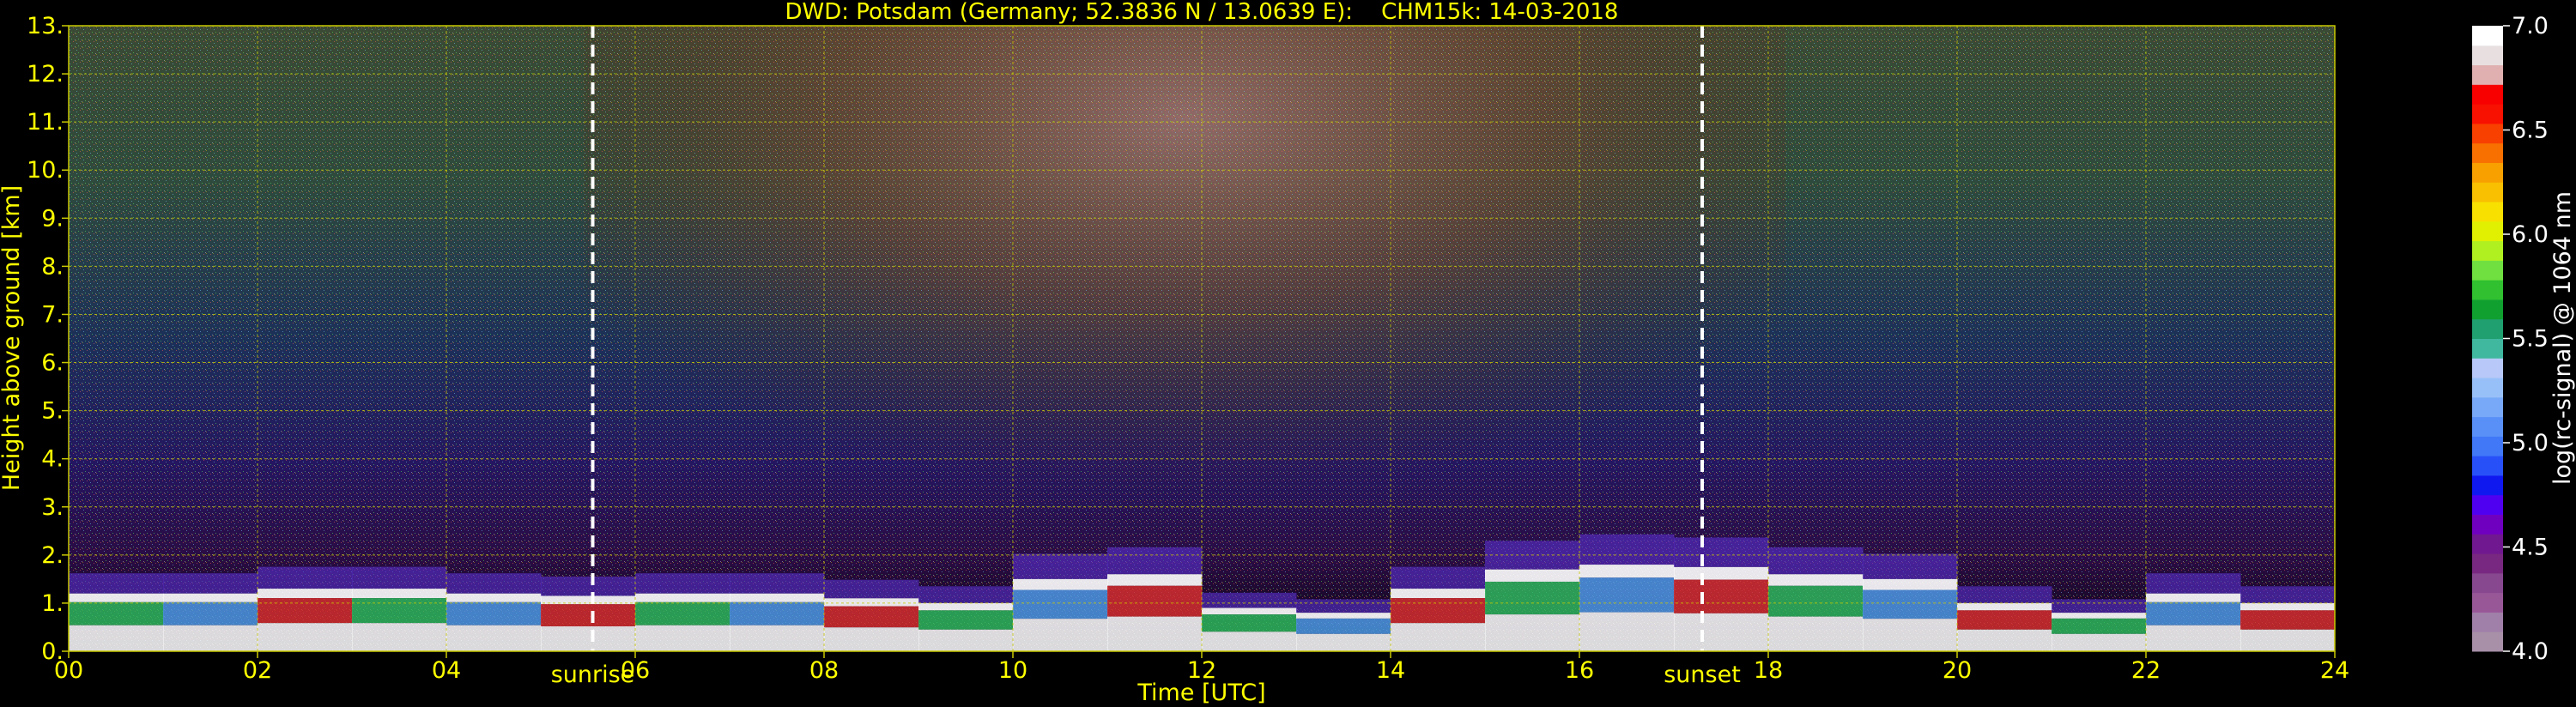  Describe the element at coordinates (1702, 675) in the screenshot. I see `sun-marker-label: sunset` at that location.